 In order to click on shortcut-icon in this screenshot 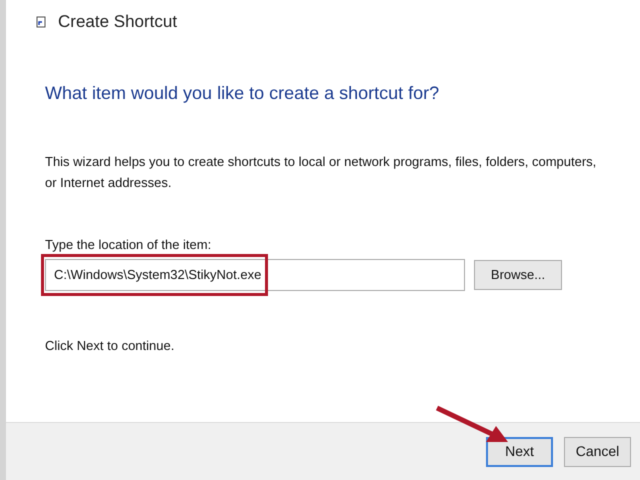, I will do `click(41, 22)`.